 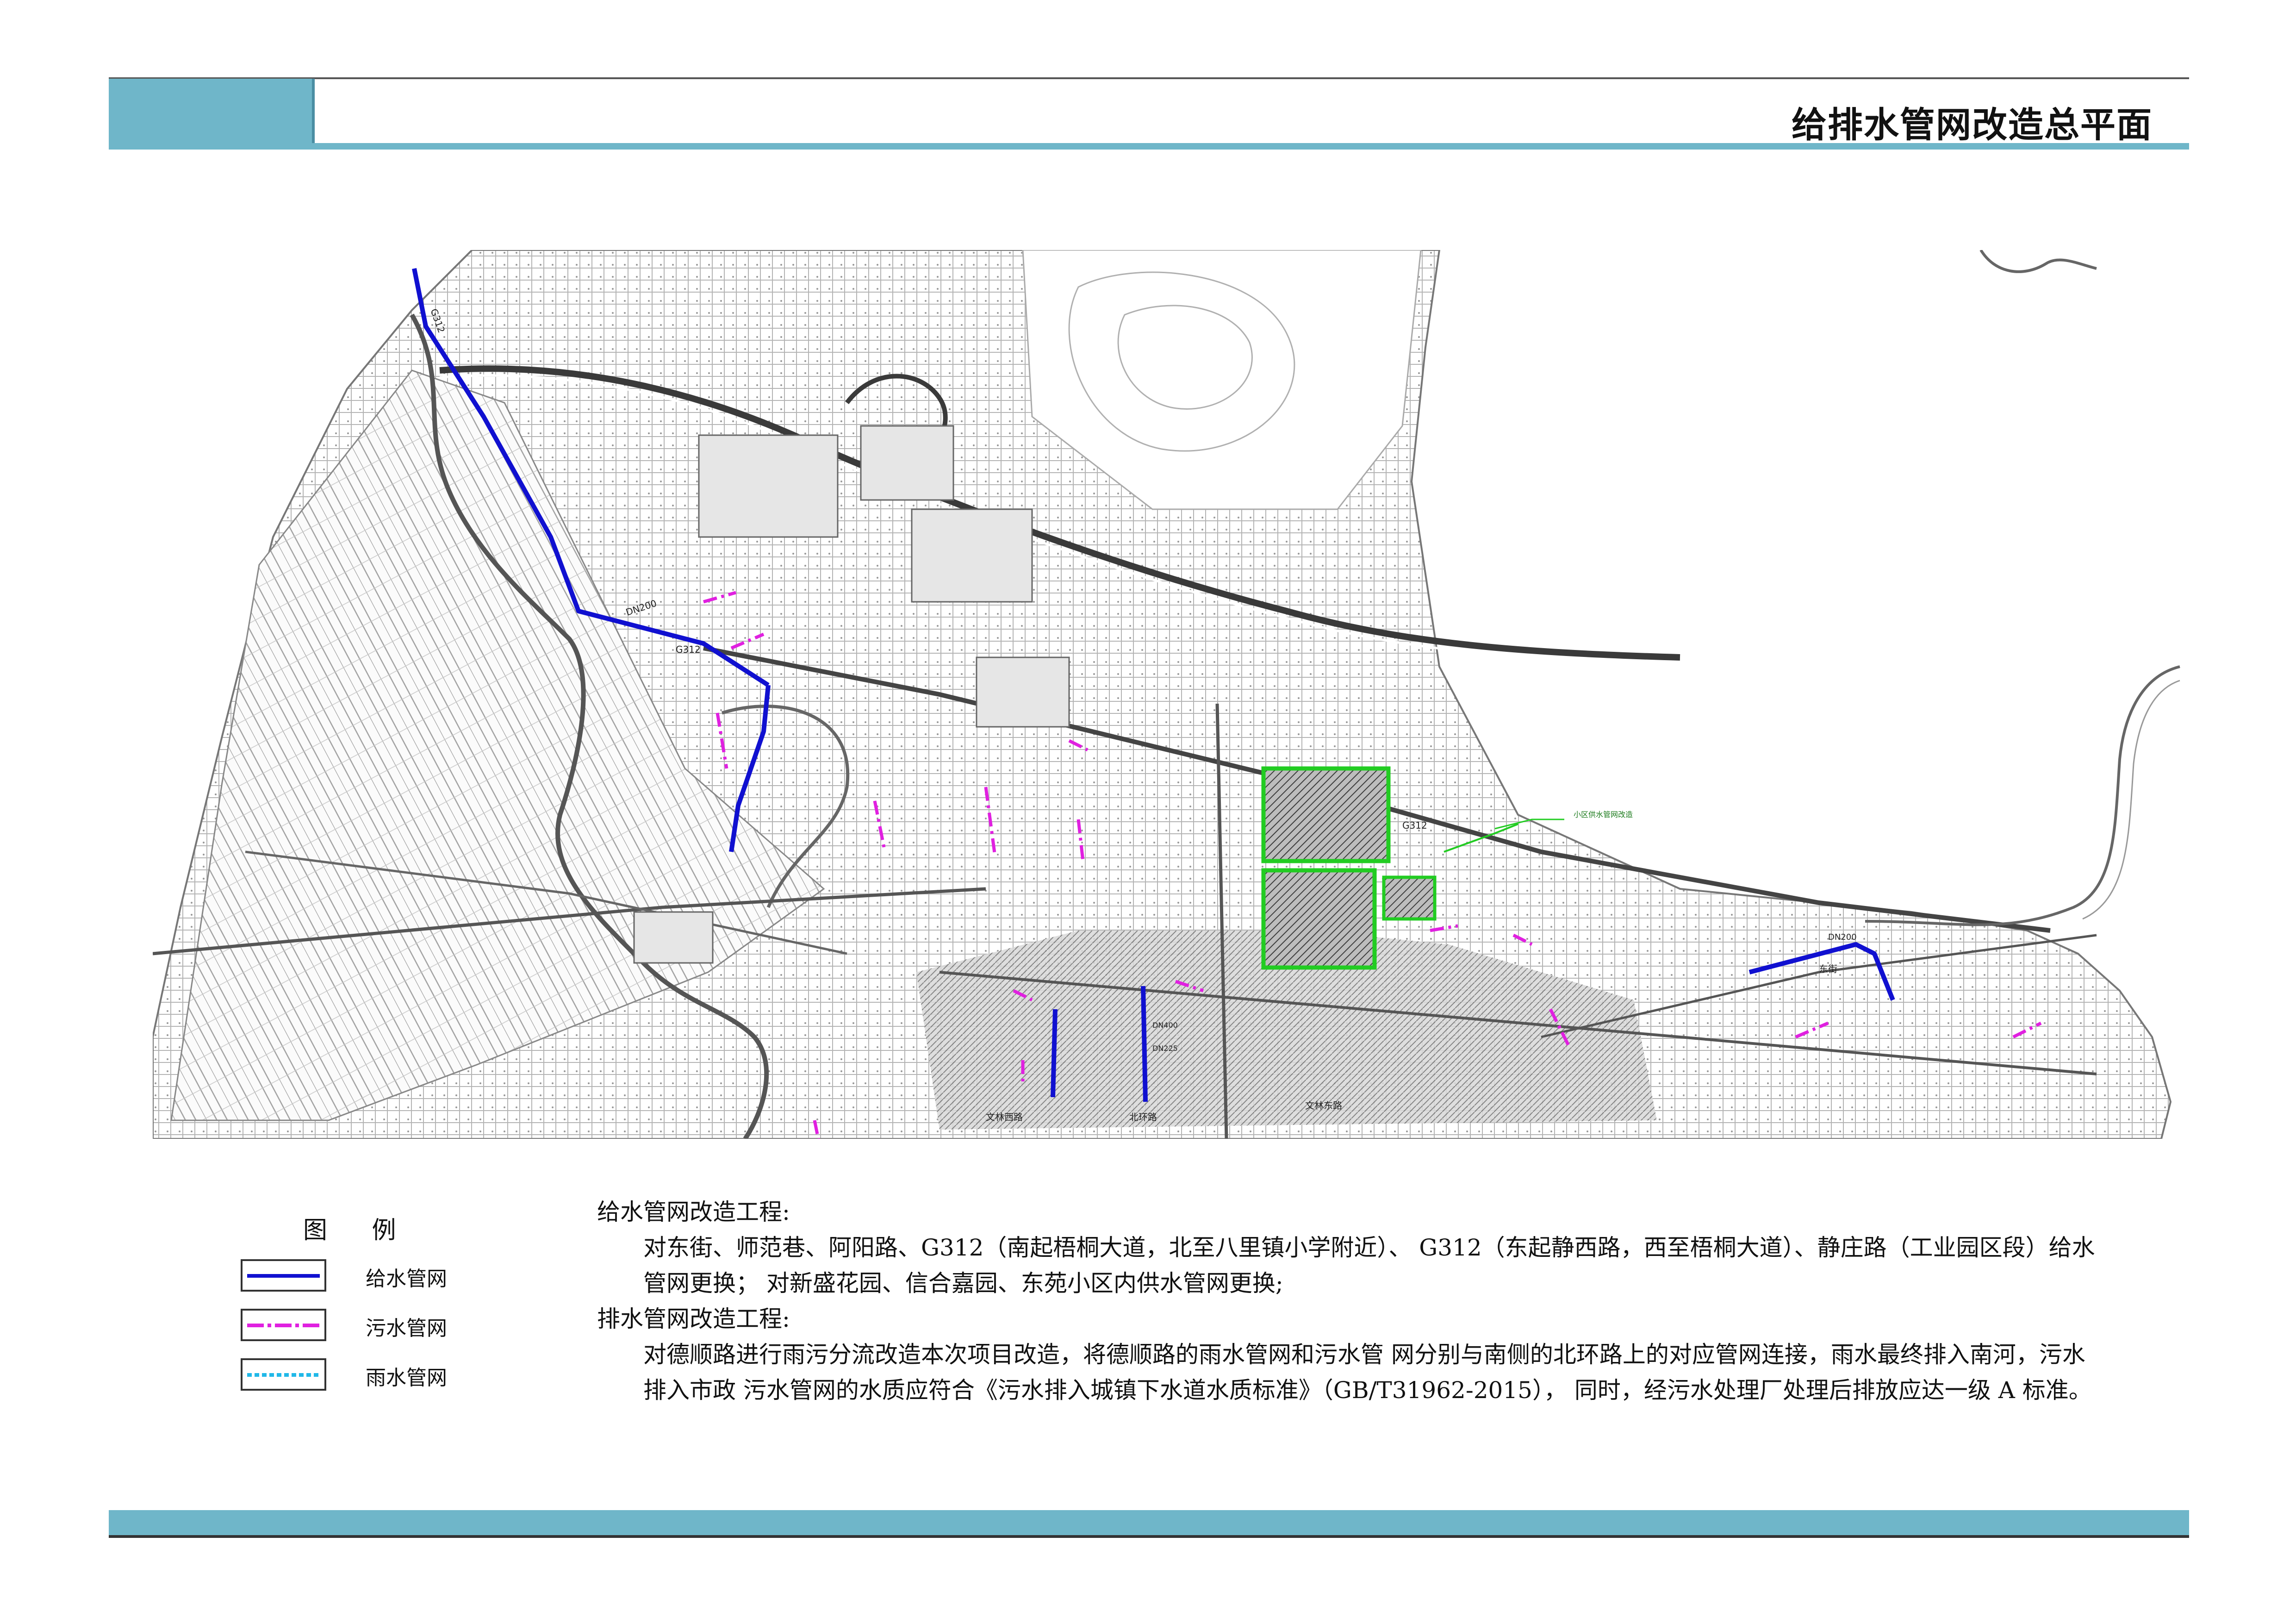 I want to click on legend-item-water-supply: 给水管网, so click(x=379, y=1277).